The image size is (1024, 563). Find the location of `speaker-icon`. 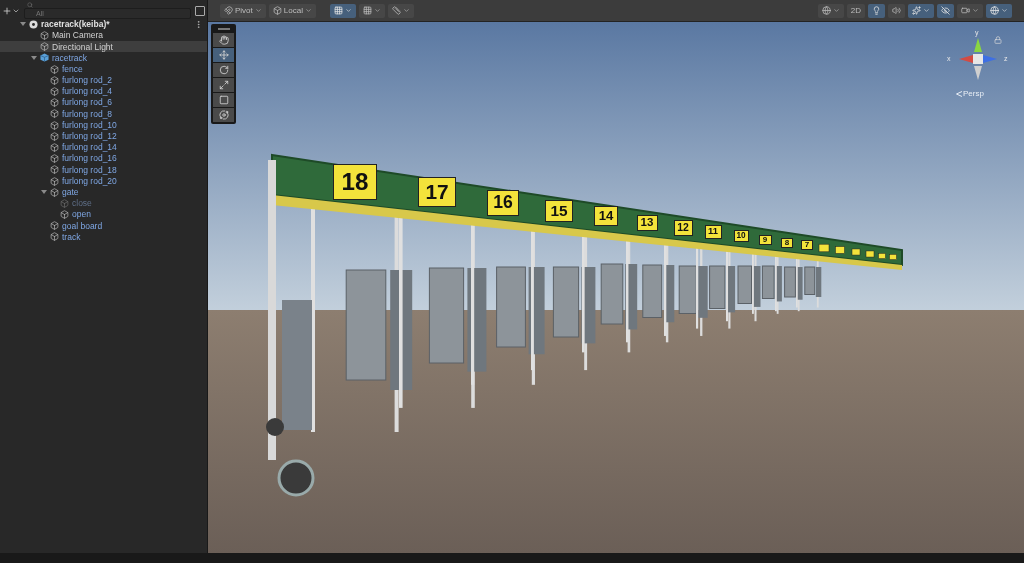

speaker-icon is located at coordinates (896, 10).